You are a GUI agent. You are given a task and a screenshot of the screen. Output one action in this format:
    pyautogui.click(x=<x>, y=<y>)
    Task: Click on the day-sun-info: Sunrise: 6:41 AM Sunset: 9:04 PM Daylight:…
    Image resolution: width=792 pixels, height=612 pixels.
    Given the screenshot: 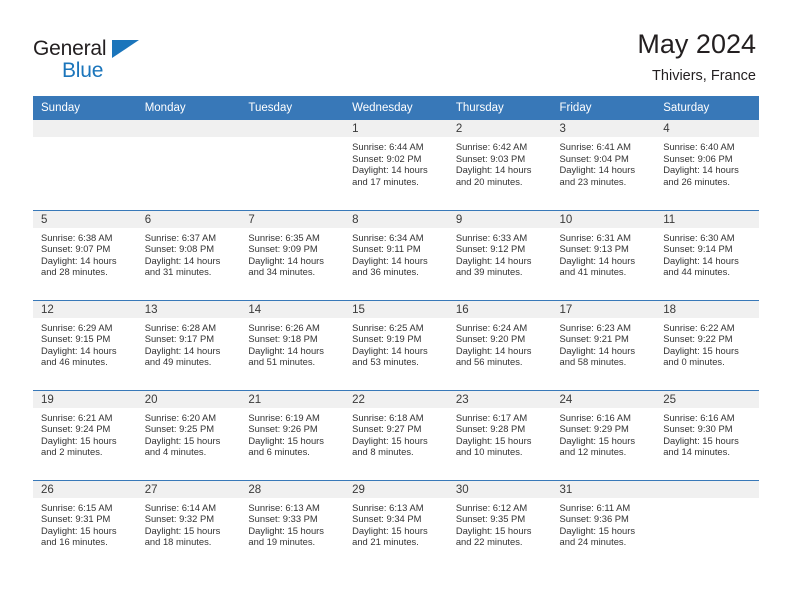 What is the action you would take?
    pyautogui.click(x=604, y=162)
    